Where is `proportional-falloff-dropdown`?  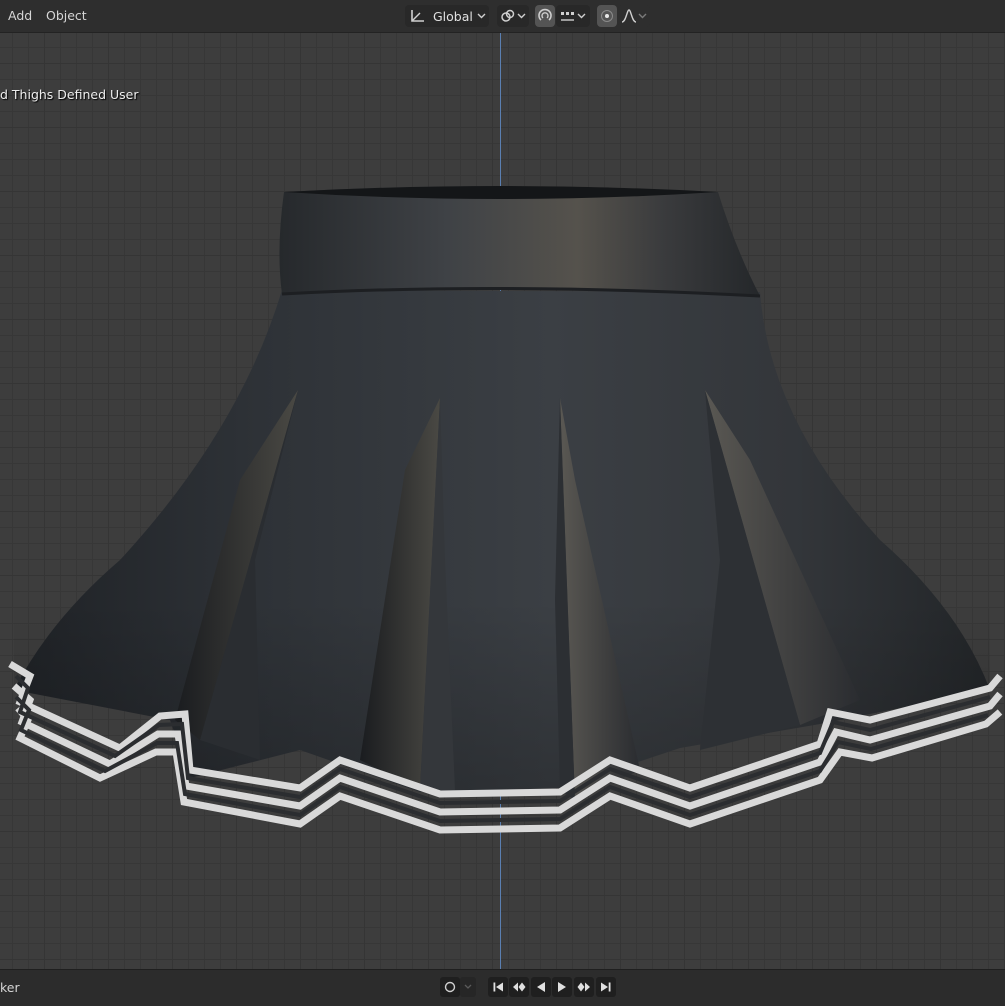 proportional-falloff-dropdown is located at coordinates (634, 16).